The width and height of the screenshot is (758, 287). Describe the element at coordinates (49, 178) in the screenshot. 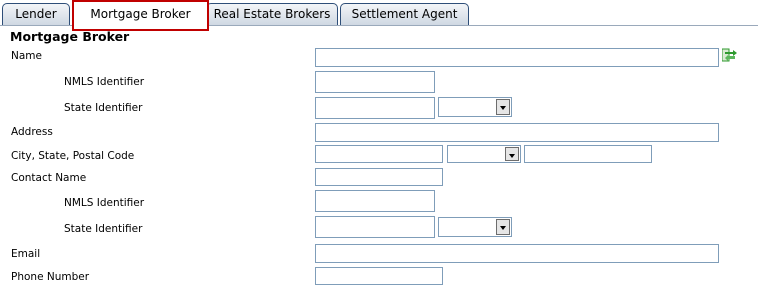

I see `contact-name-label: Contact Name` at that location.